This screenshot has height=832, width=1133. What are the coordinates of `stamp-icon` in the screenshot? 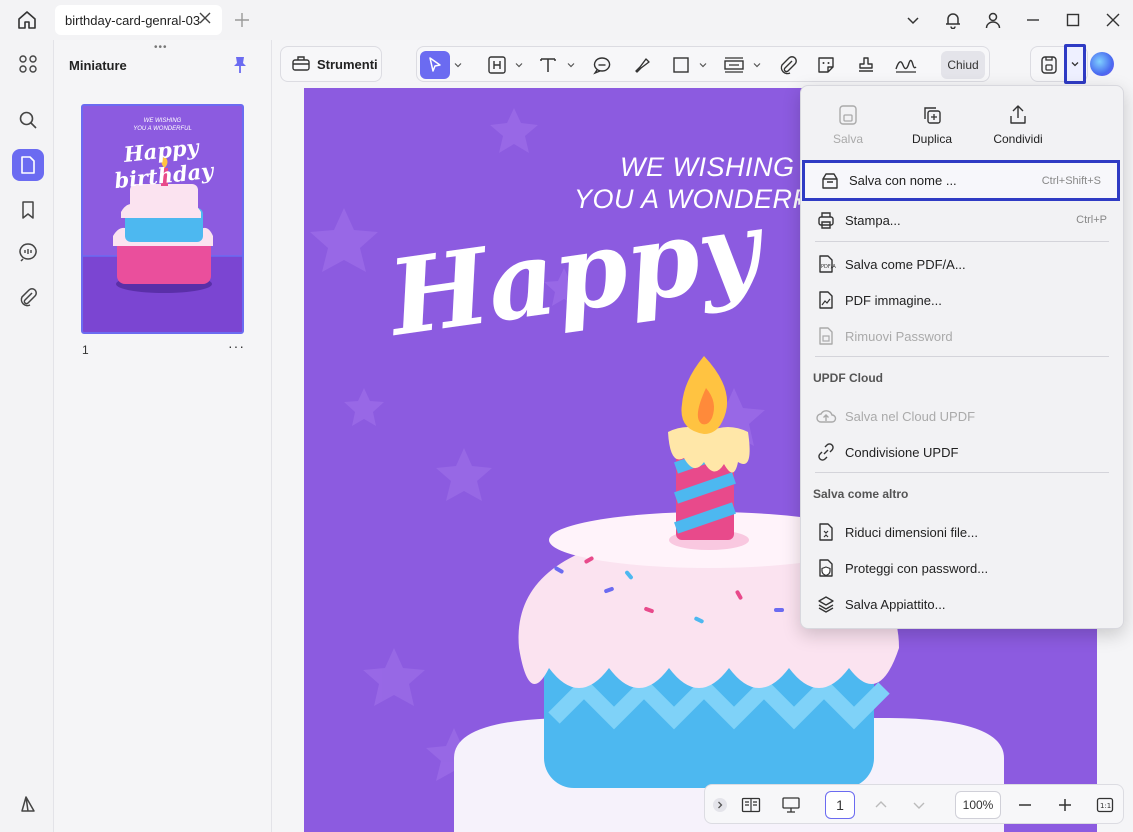 It's located at (866, 65).